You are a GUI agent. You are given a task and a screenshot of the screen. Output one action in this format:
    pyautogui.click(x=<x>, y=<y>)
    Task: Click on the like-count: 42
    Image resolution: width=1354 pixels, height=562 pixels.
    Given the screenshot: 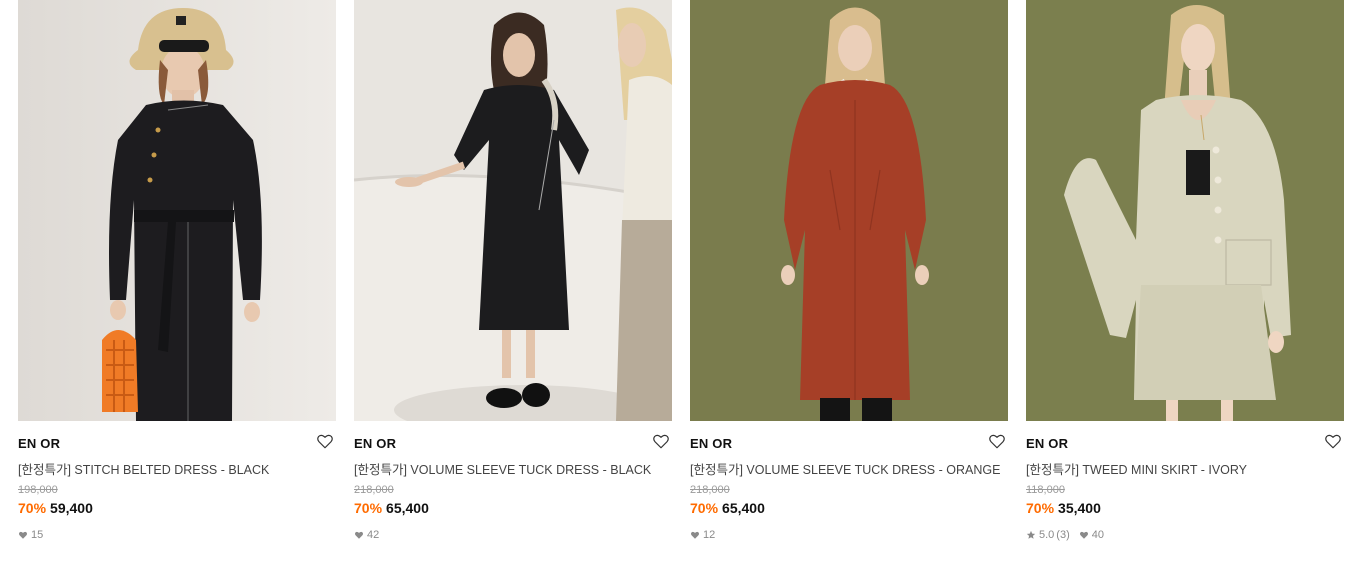 What is the action you would take?
    pyautogui.click(x=366, y=535)
    